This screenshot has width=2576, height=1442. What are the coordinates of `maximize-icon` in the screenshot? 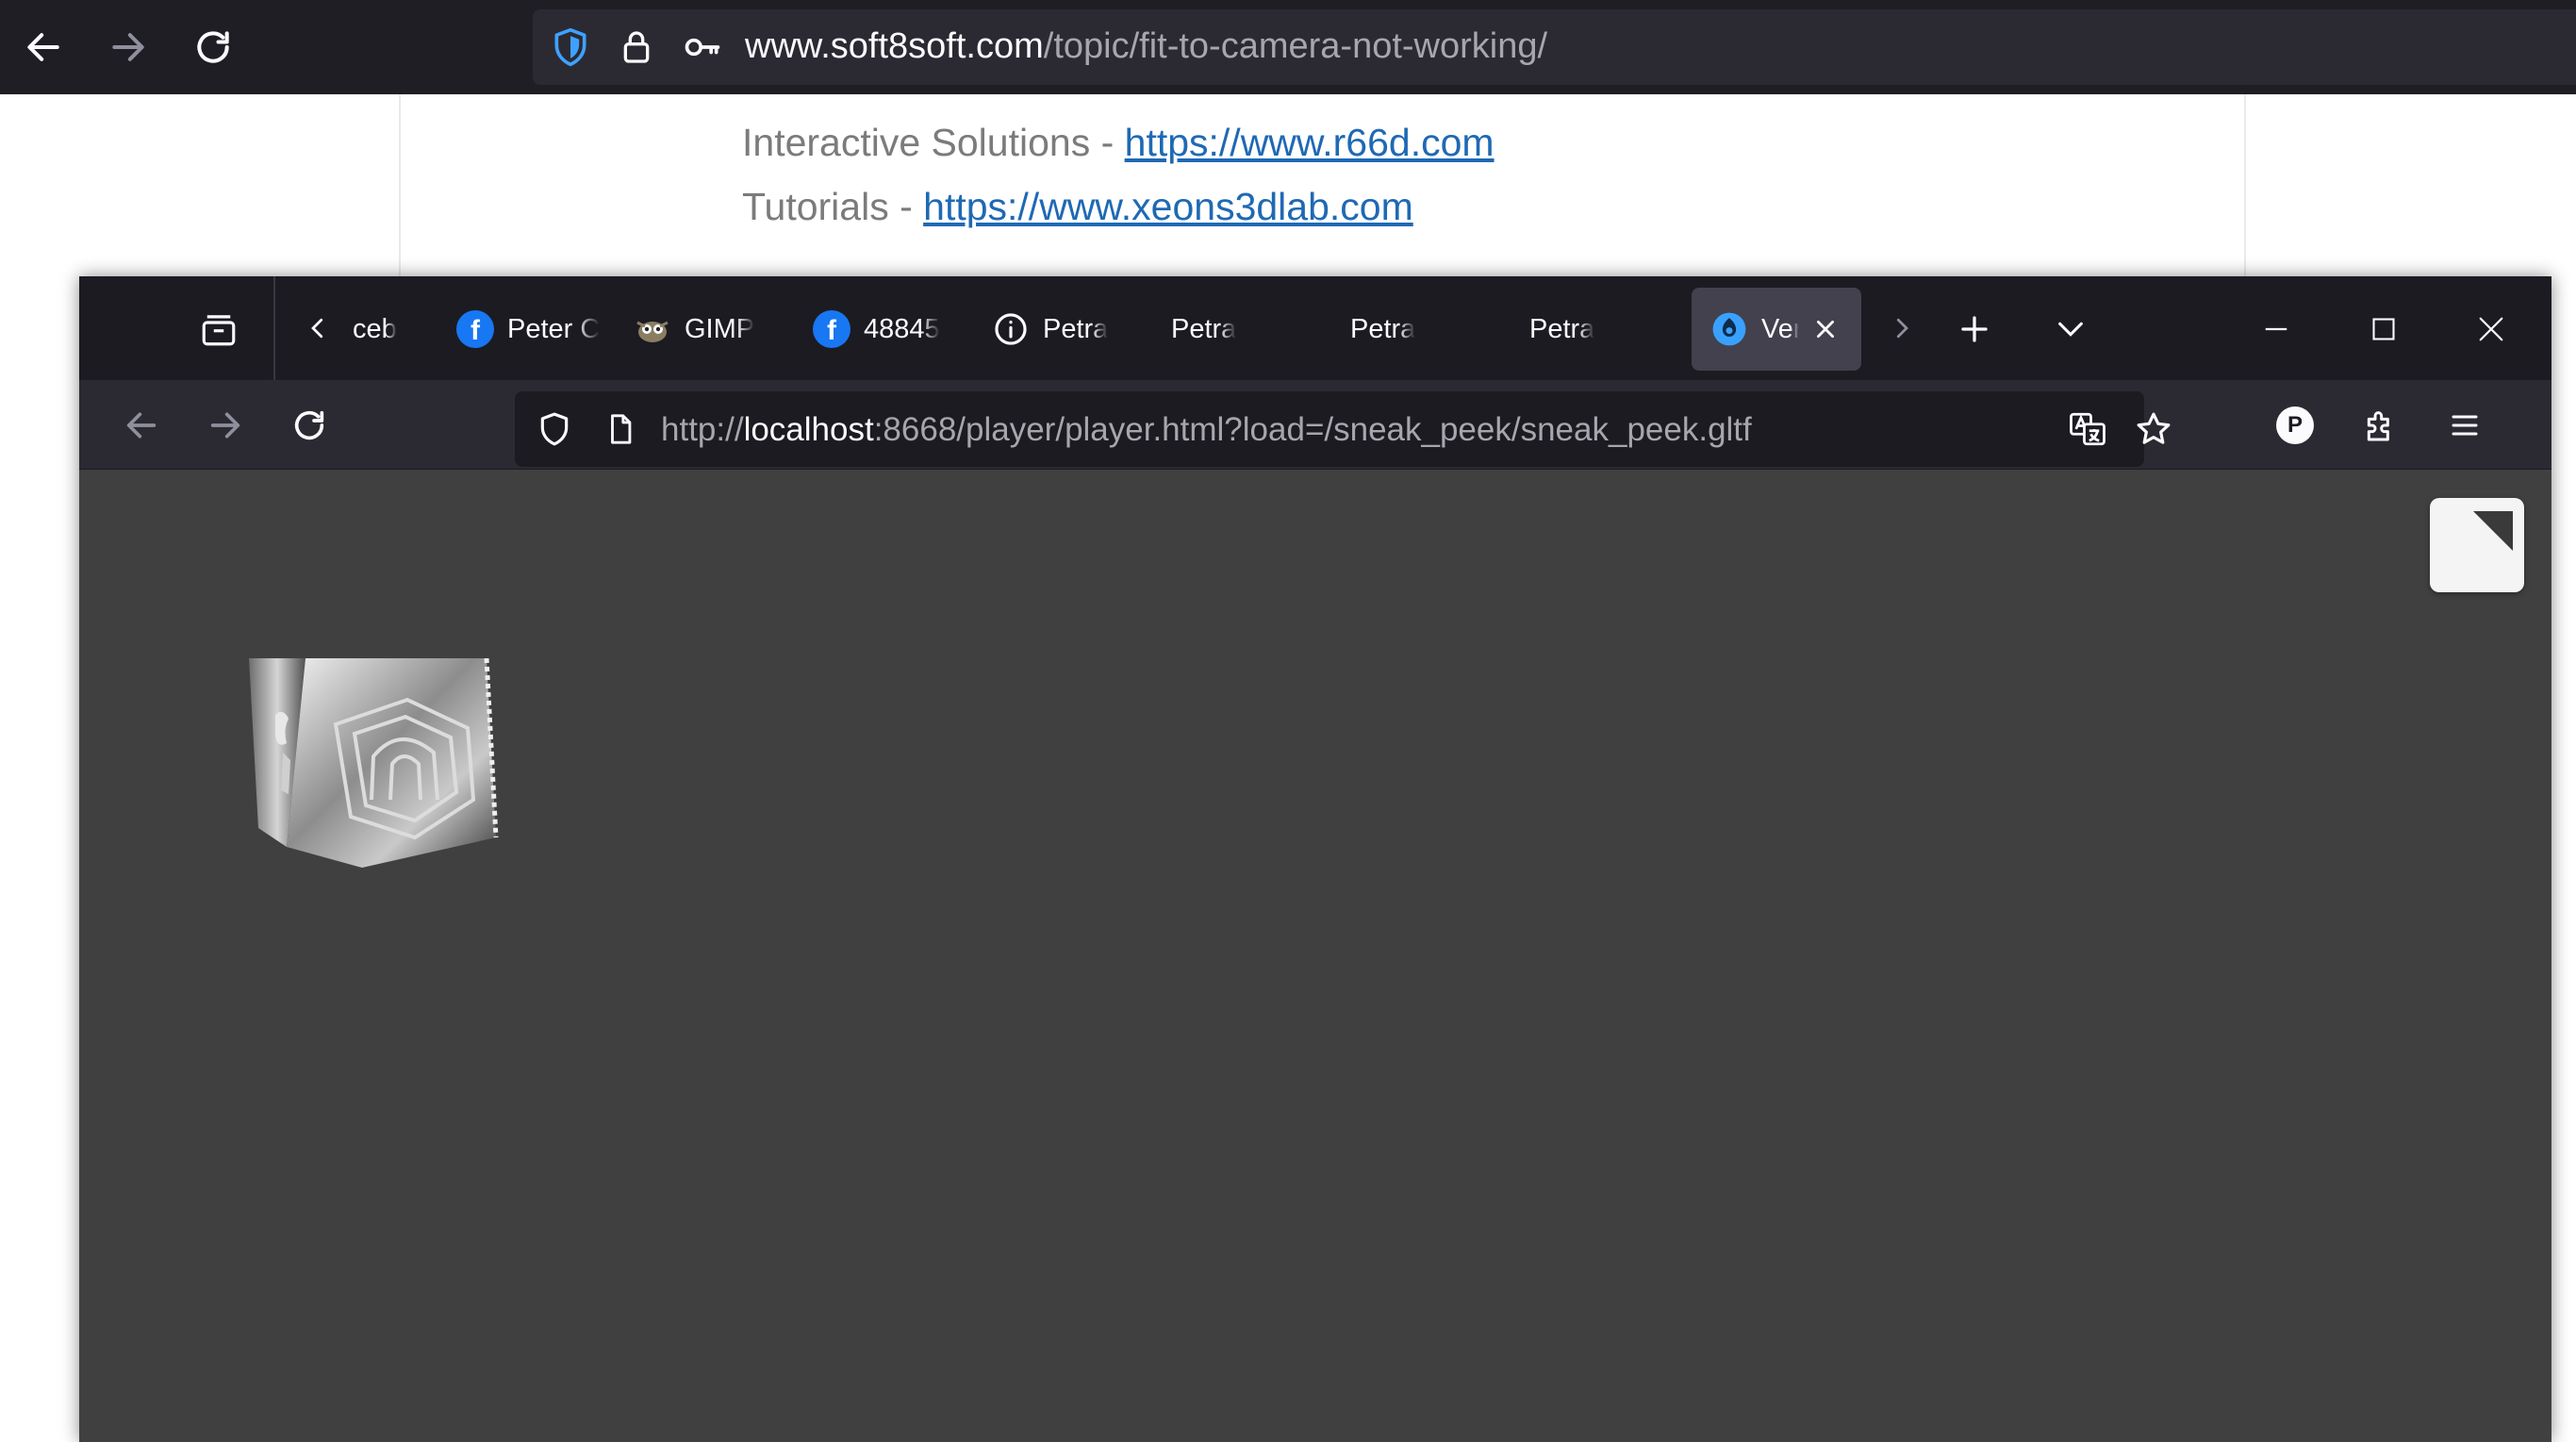 It's located at (2383, 329).